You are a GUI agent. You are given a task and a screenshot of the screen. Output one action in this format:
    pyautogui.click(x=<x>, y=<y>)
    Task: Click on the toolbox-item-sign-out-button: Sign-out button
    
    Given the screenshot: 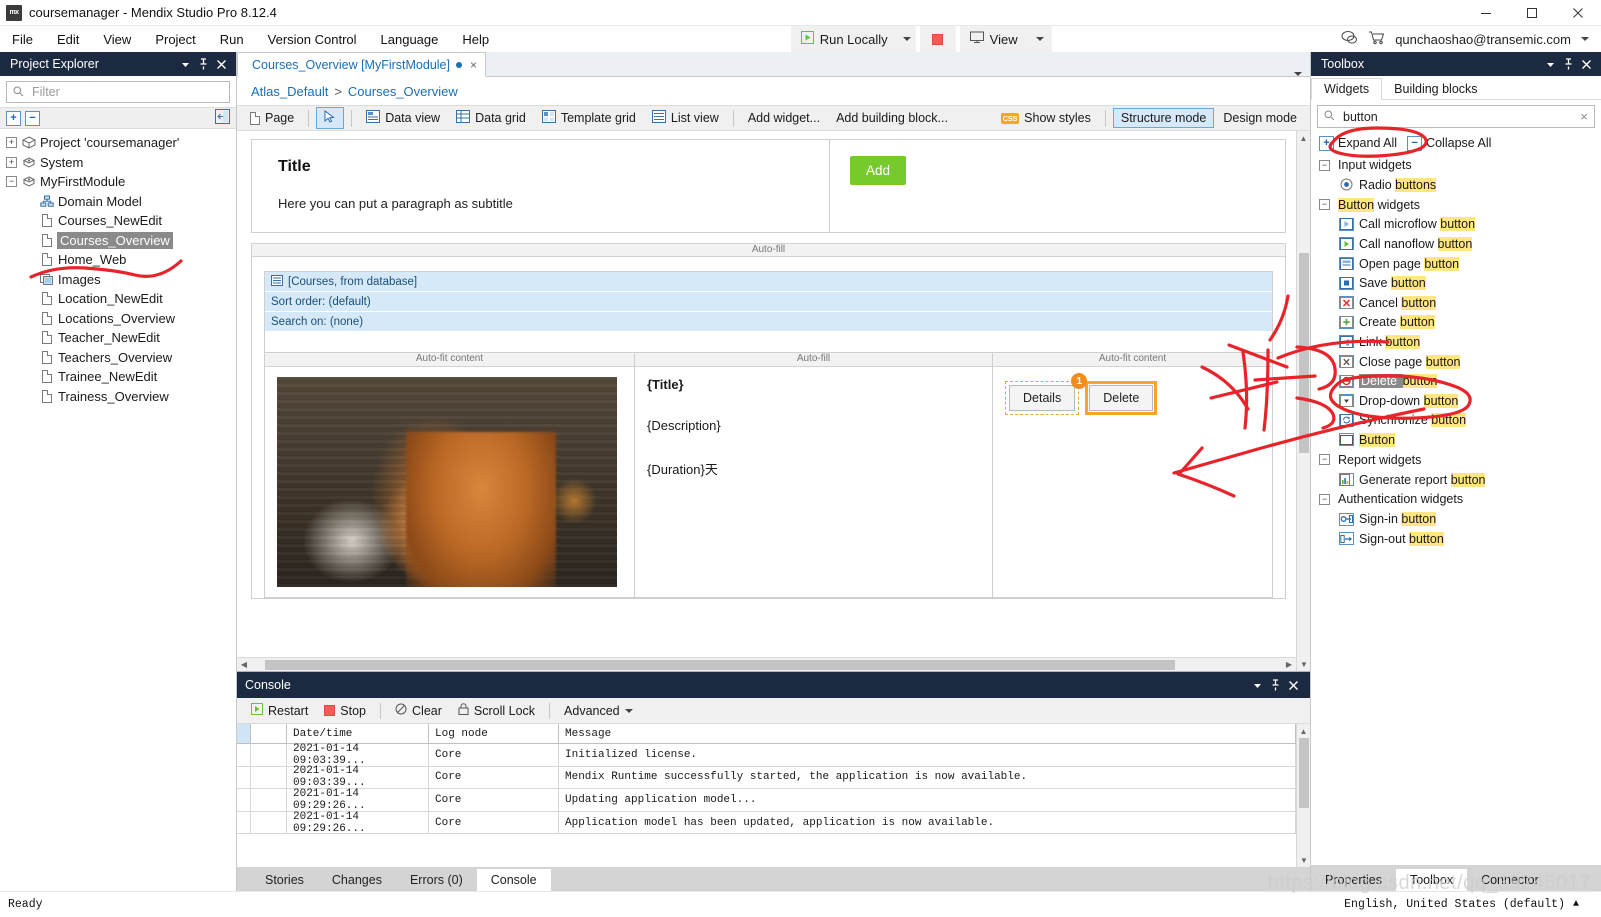 What is the action you would take?
    pyautogui.click(x=1456, y=539)
    